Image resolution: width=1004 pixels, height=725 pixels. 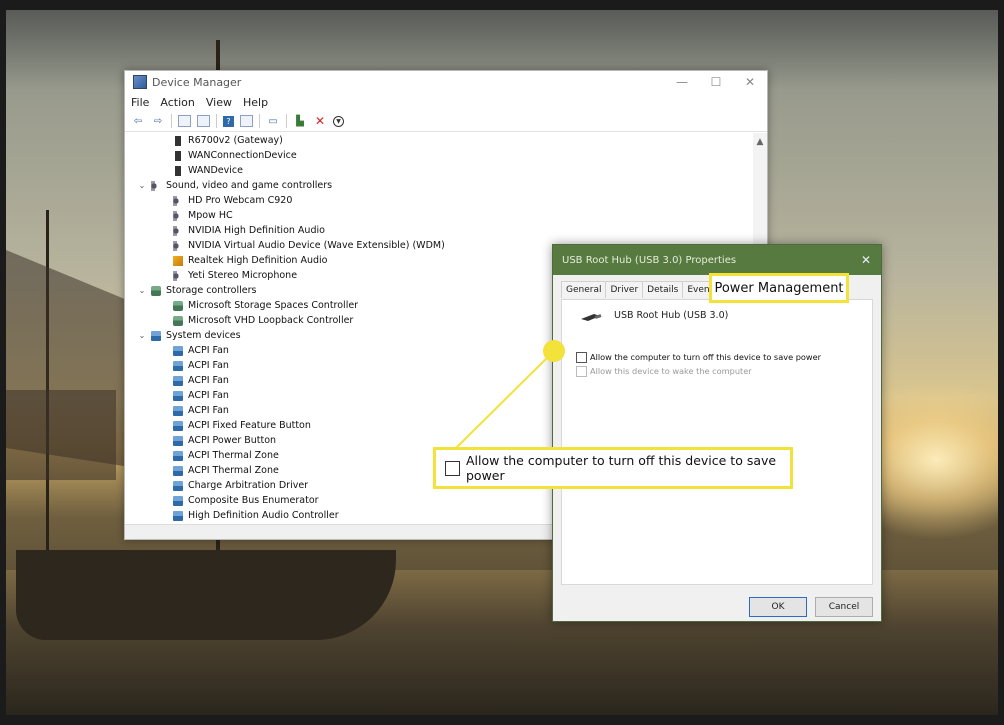 What do you see at coordinates (263, 515) in the screenshot?
I see `tree-item-label: High Definition Audio Controller` at bounding box center [263, 515].